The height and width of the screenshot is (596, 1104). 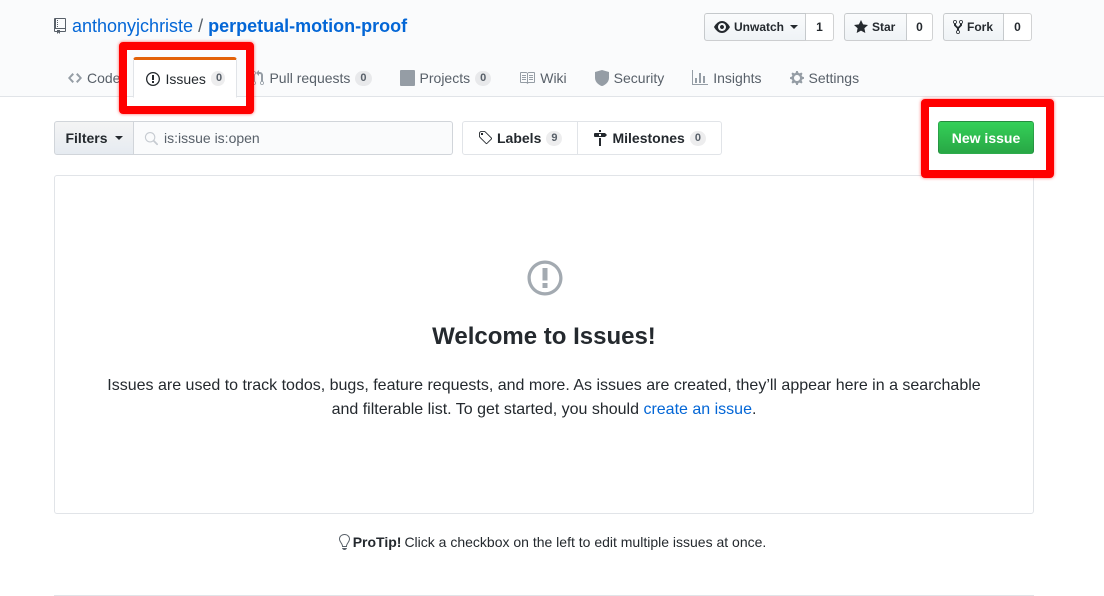 I want to click on watchers-count: 1, so click(x=820, y=27).